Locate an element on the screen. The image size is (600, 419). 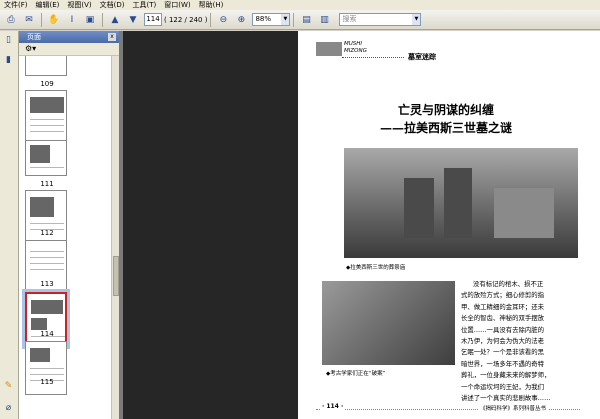
previous-page-icon: ▲ is located at coordinates (115, 20).